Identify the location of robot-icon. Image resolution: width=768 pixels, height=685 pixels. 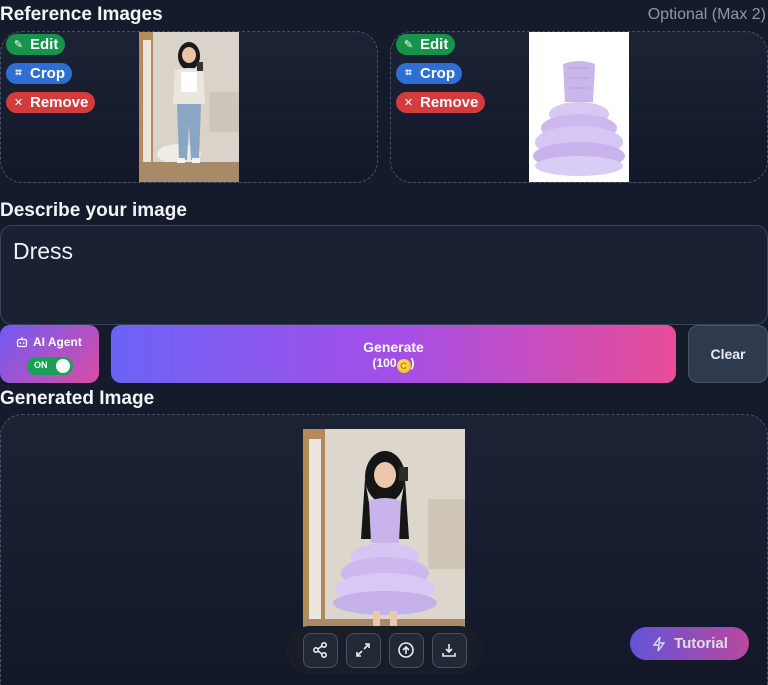
(22, 342).